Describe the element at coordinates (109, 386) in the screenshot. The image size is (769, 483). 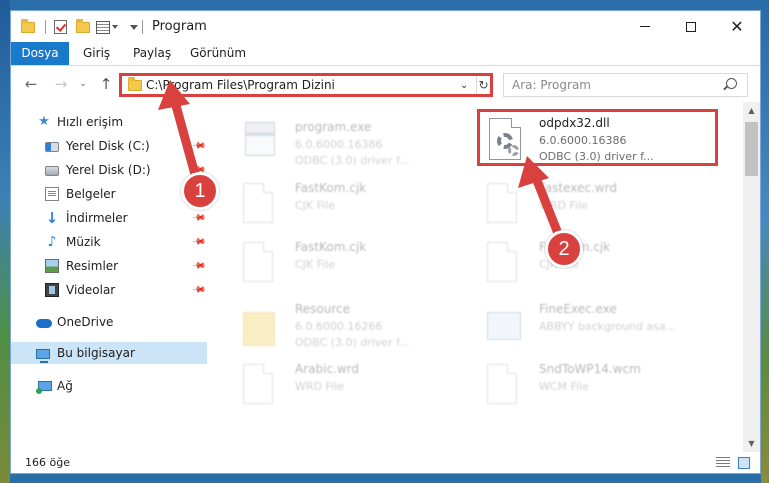
I see `sidebar-item-network: Ağ` at that location.